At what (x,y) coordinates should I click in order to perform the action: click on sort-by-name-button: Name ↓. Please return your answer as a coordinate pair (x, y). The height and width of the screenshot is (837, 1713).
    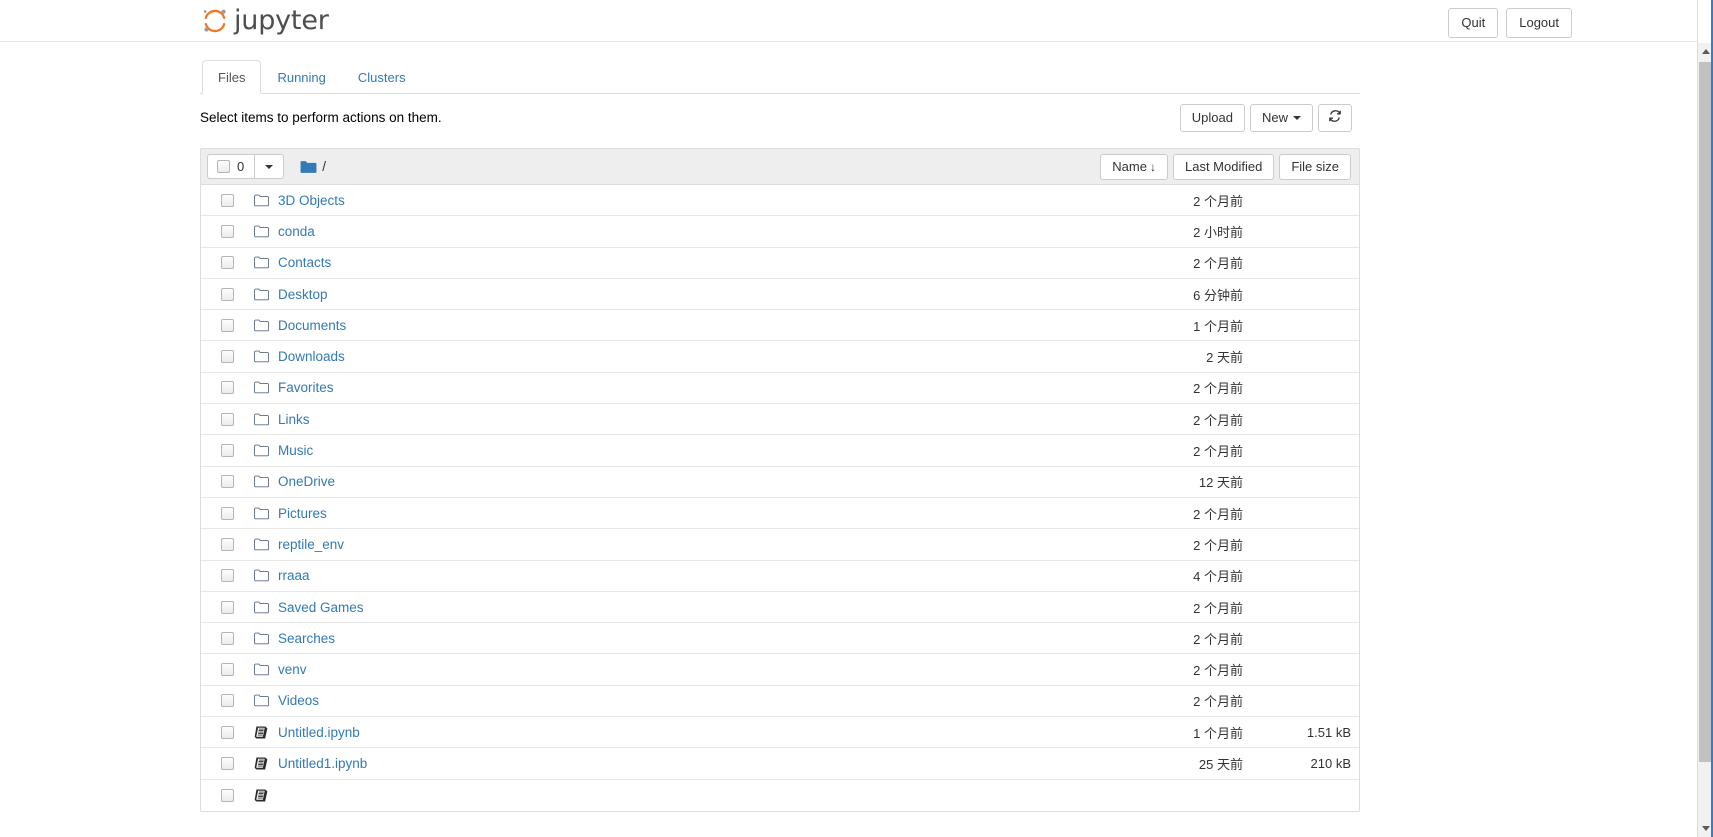
    Looking at the image, I should click on (1134, 167).